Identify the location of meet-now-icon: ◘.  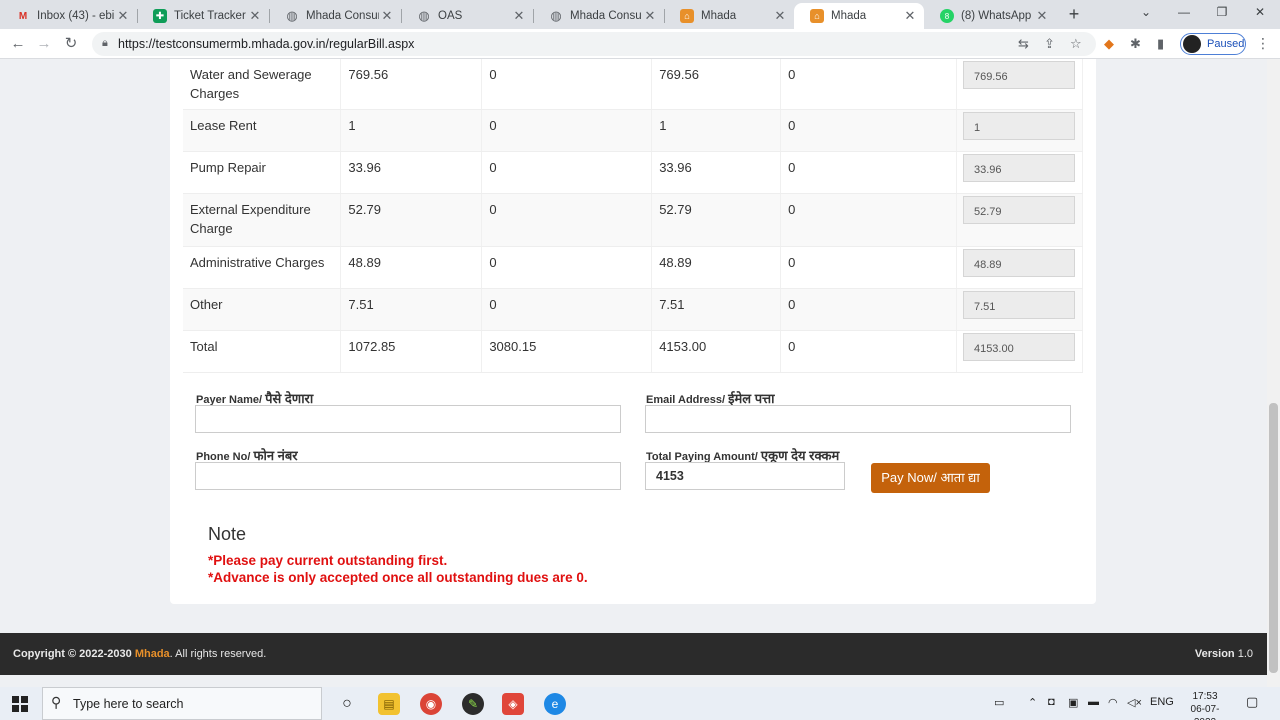
(1051, 702).